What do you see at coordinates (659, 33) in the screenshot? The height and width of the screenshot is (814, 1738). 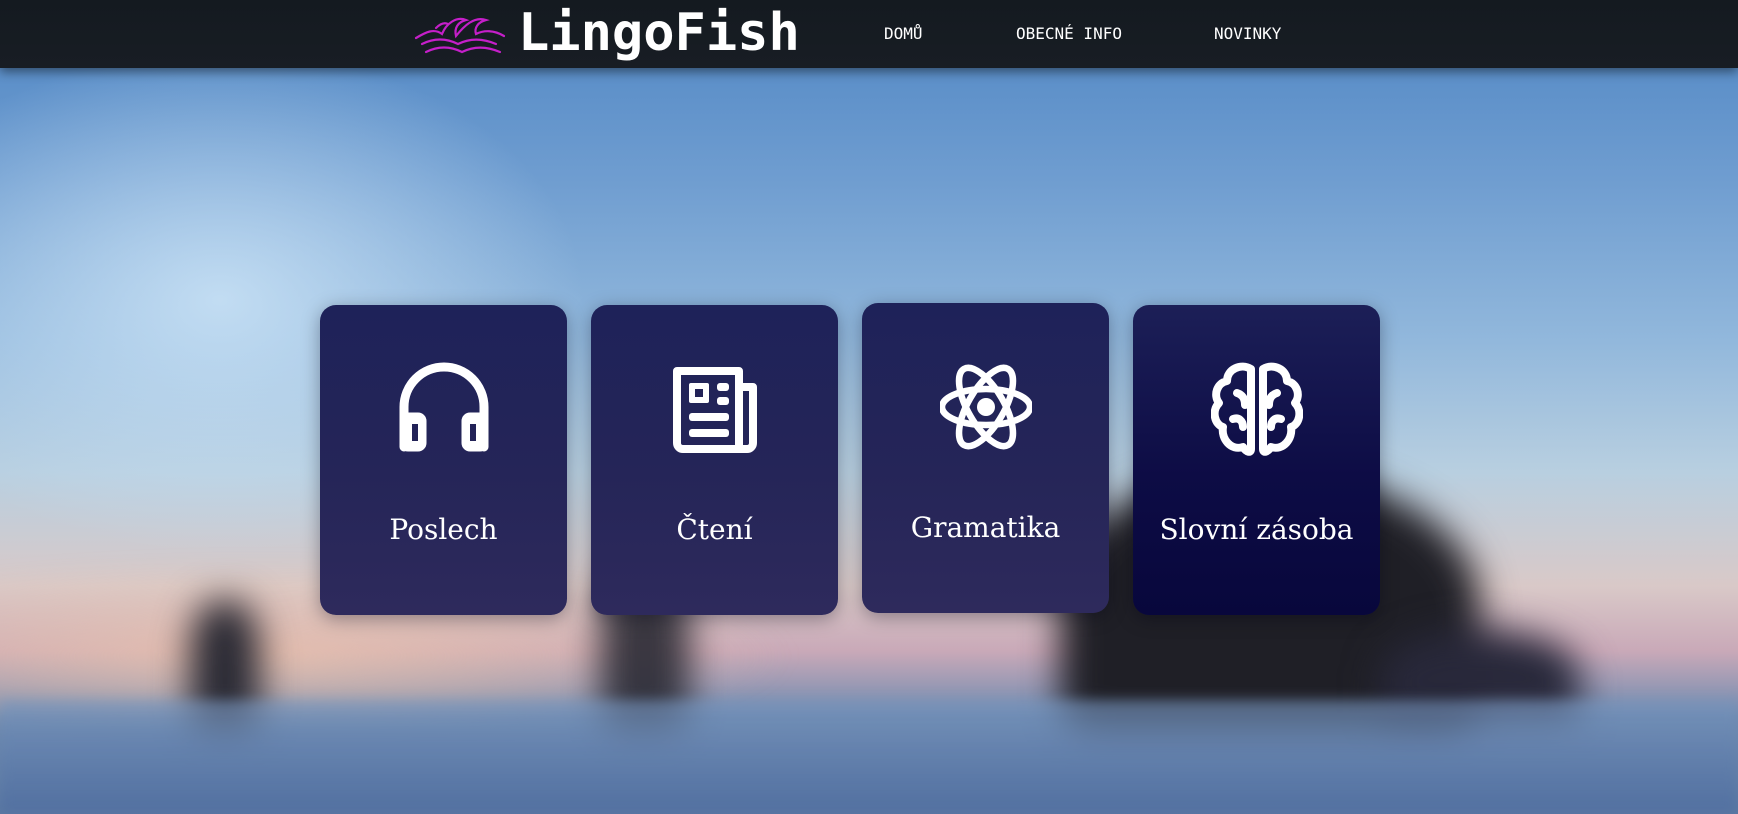 I see `brand-name: LingoFish` at bounding box center [659, 33].